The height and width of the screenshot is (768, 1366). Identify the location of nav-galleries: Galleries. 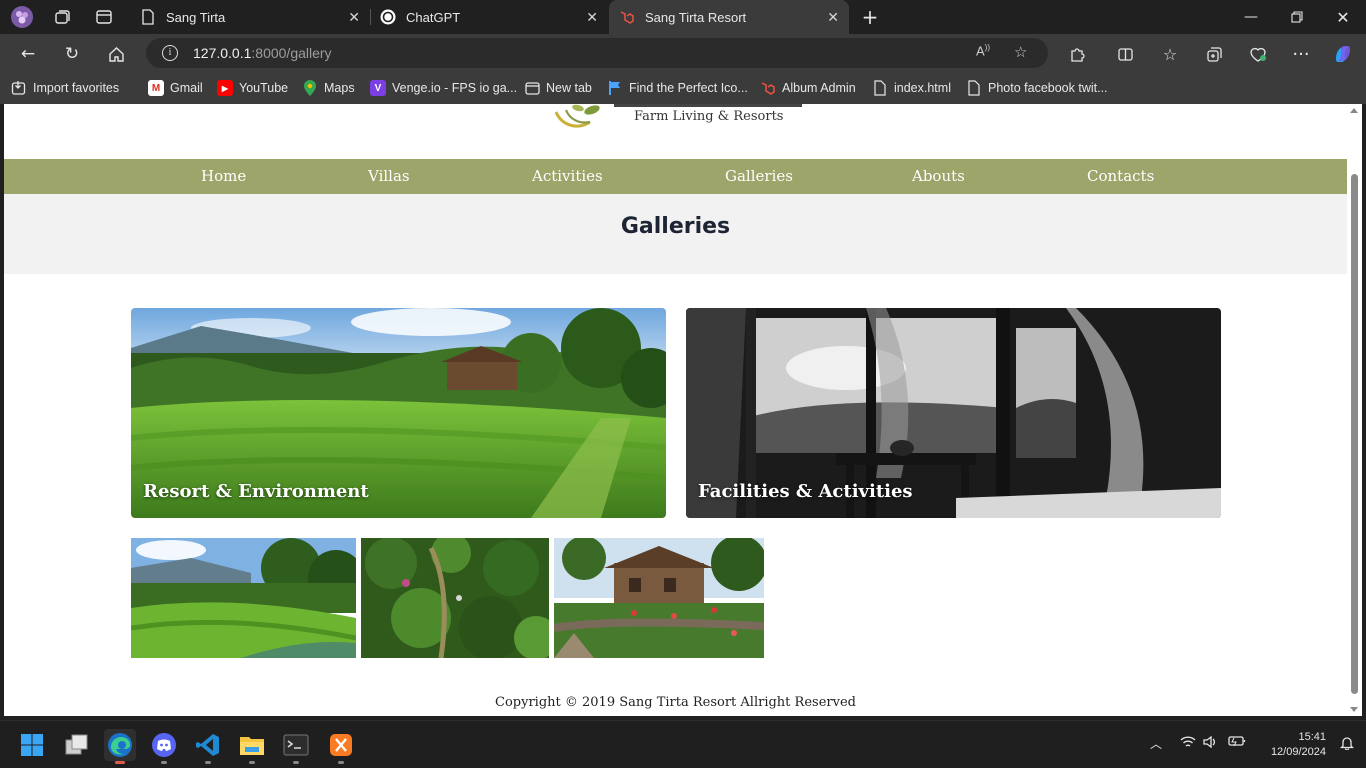
(759, 176).